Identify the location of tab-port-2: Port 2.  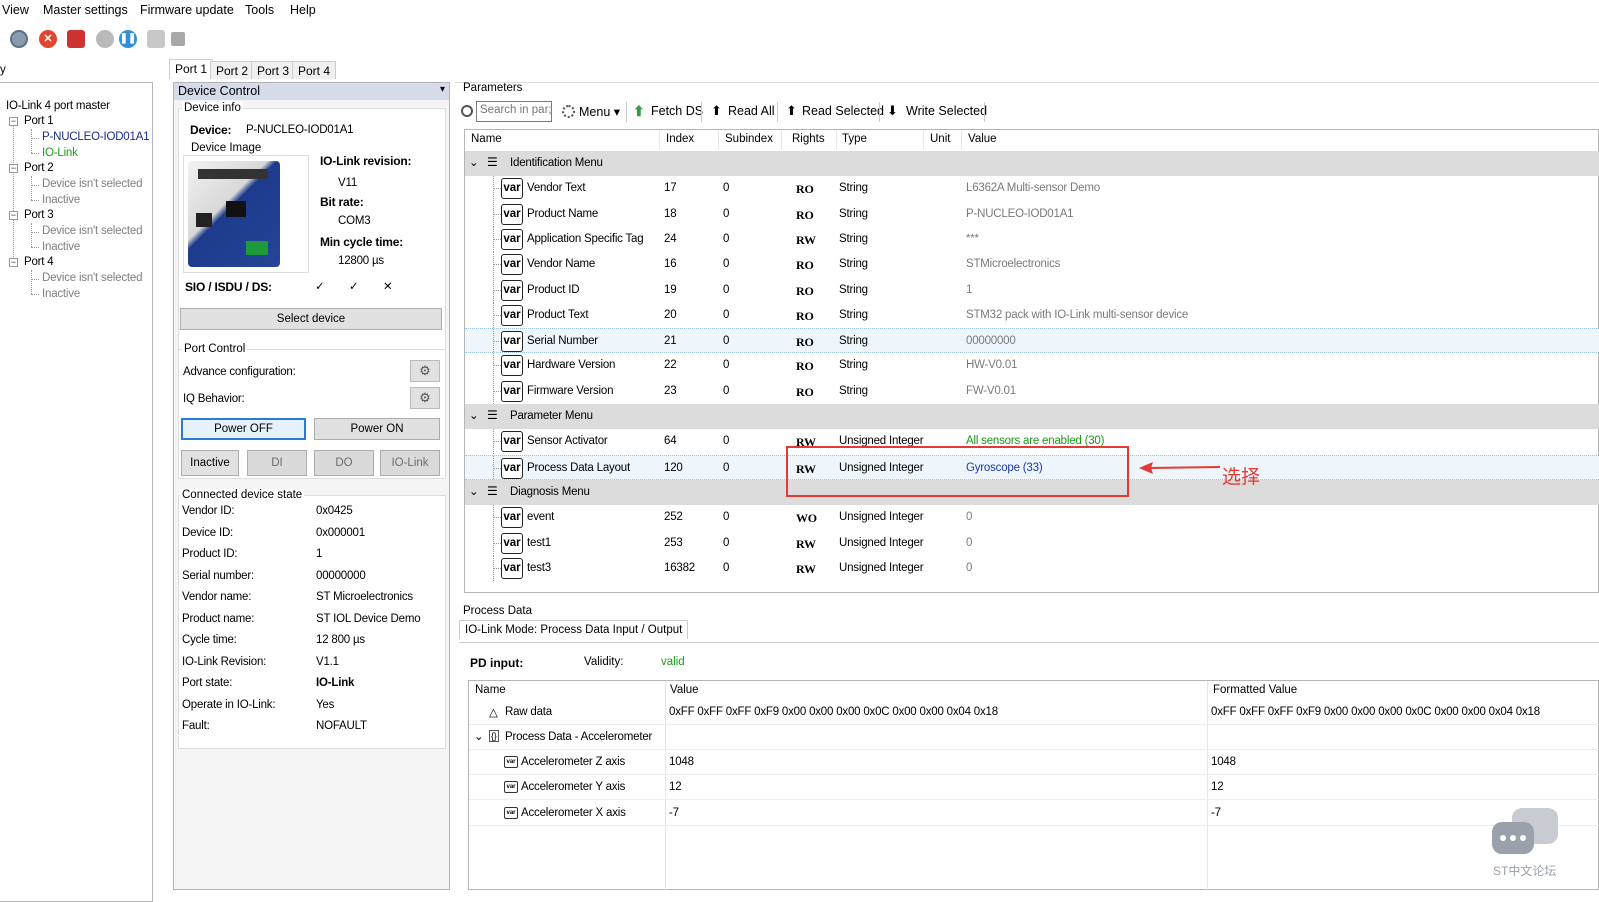
(232, 70).